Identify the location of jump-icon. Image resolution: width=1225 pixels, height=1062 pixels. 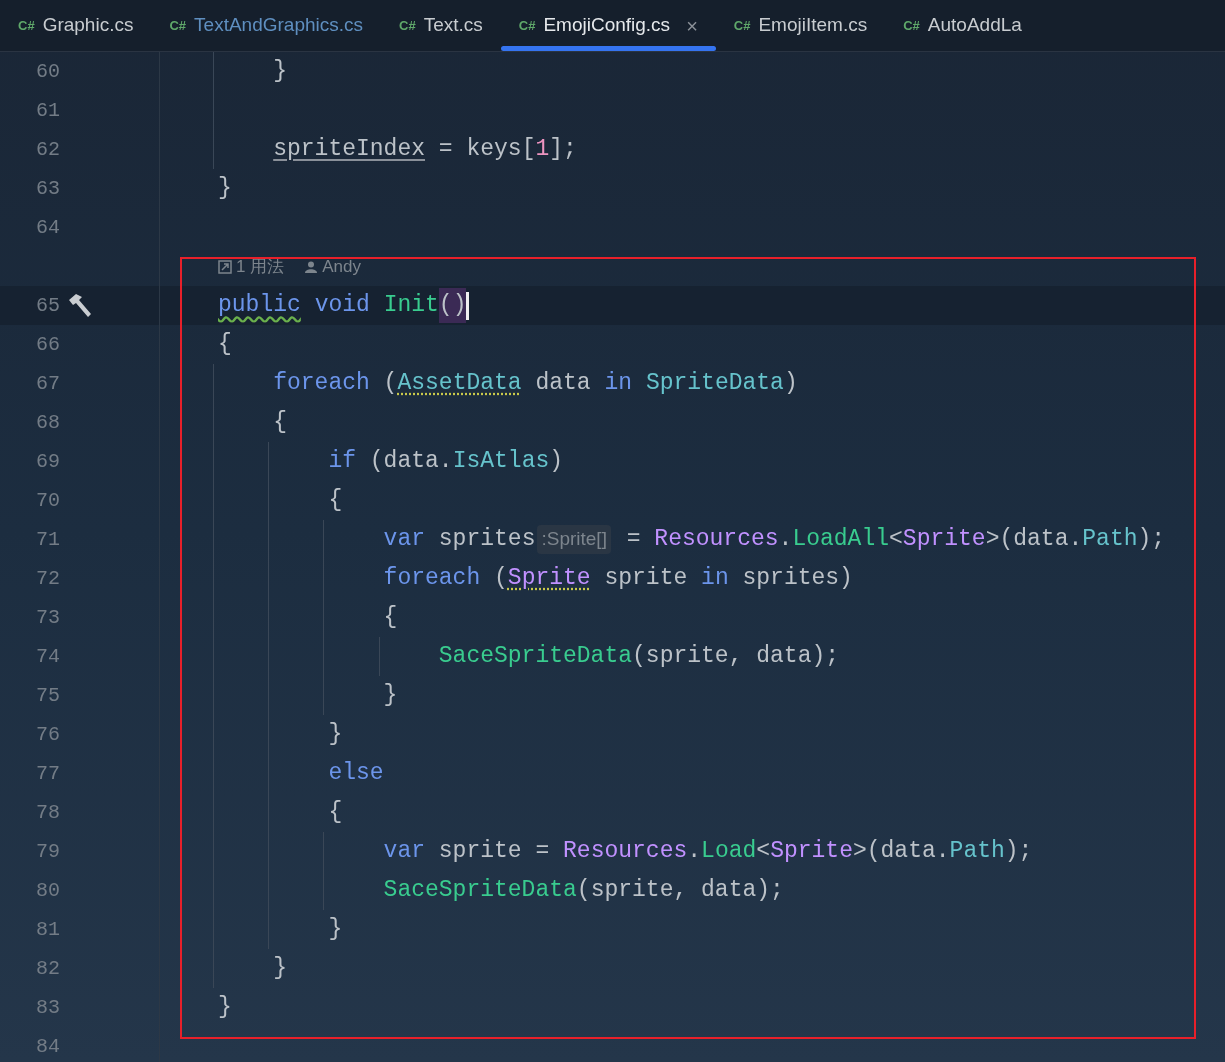
(225, 266).